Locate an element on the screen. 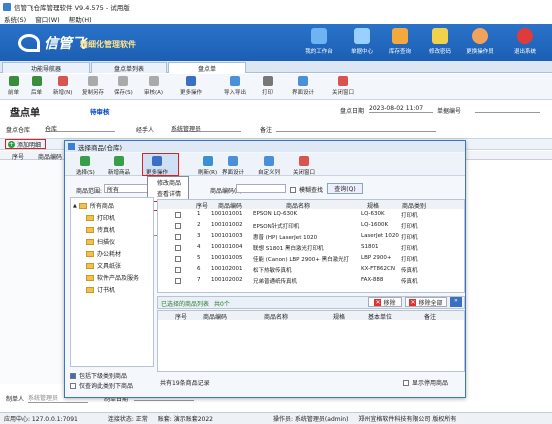 The image size is (552, 424). category-tree is located at coordinates (112, 282).